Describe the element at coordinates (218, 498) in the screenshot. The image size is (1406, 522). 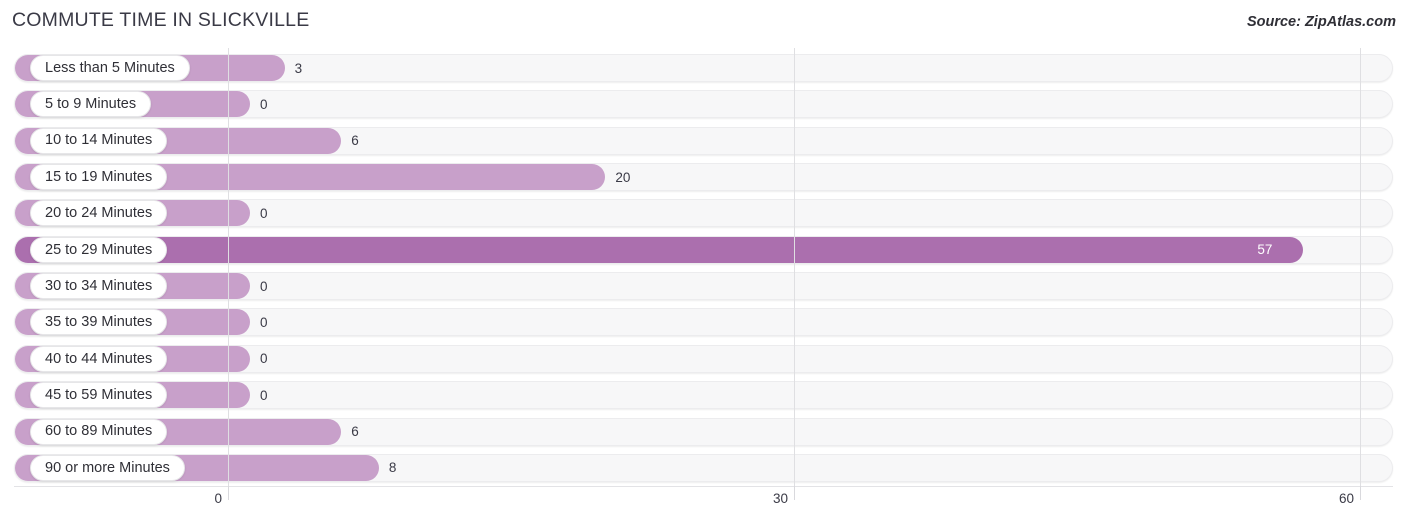
I see `tick-label-0: 0` at that location.